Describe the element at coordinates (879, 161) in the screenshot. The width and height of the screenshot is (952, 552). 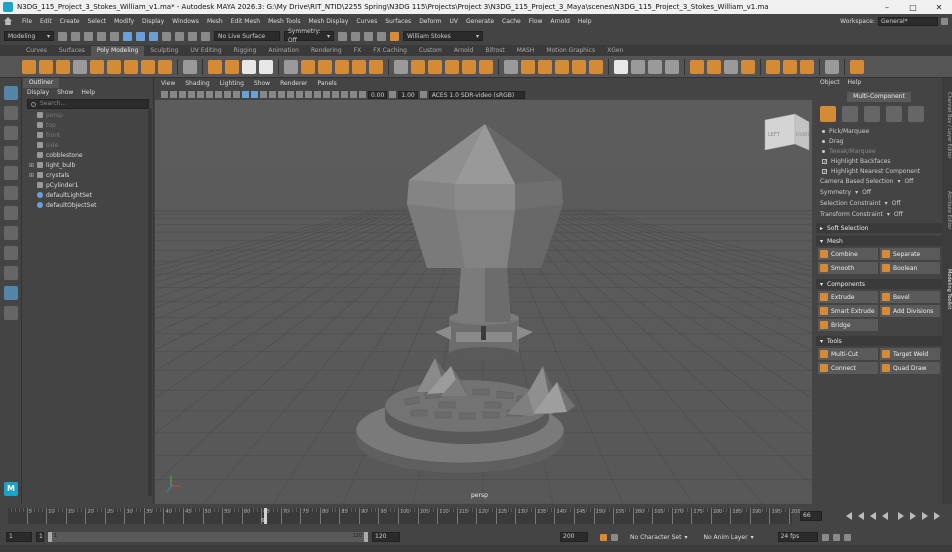
I see `option-highlight-backfaces: ✓ Highlight Backfaces` at that location.